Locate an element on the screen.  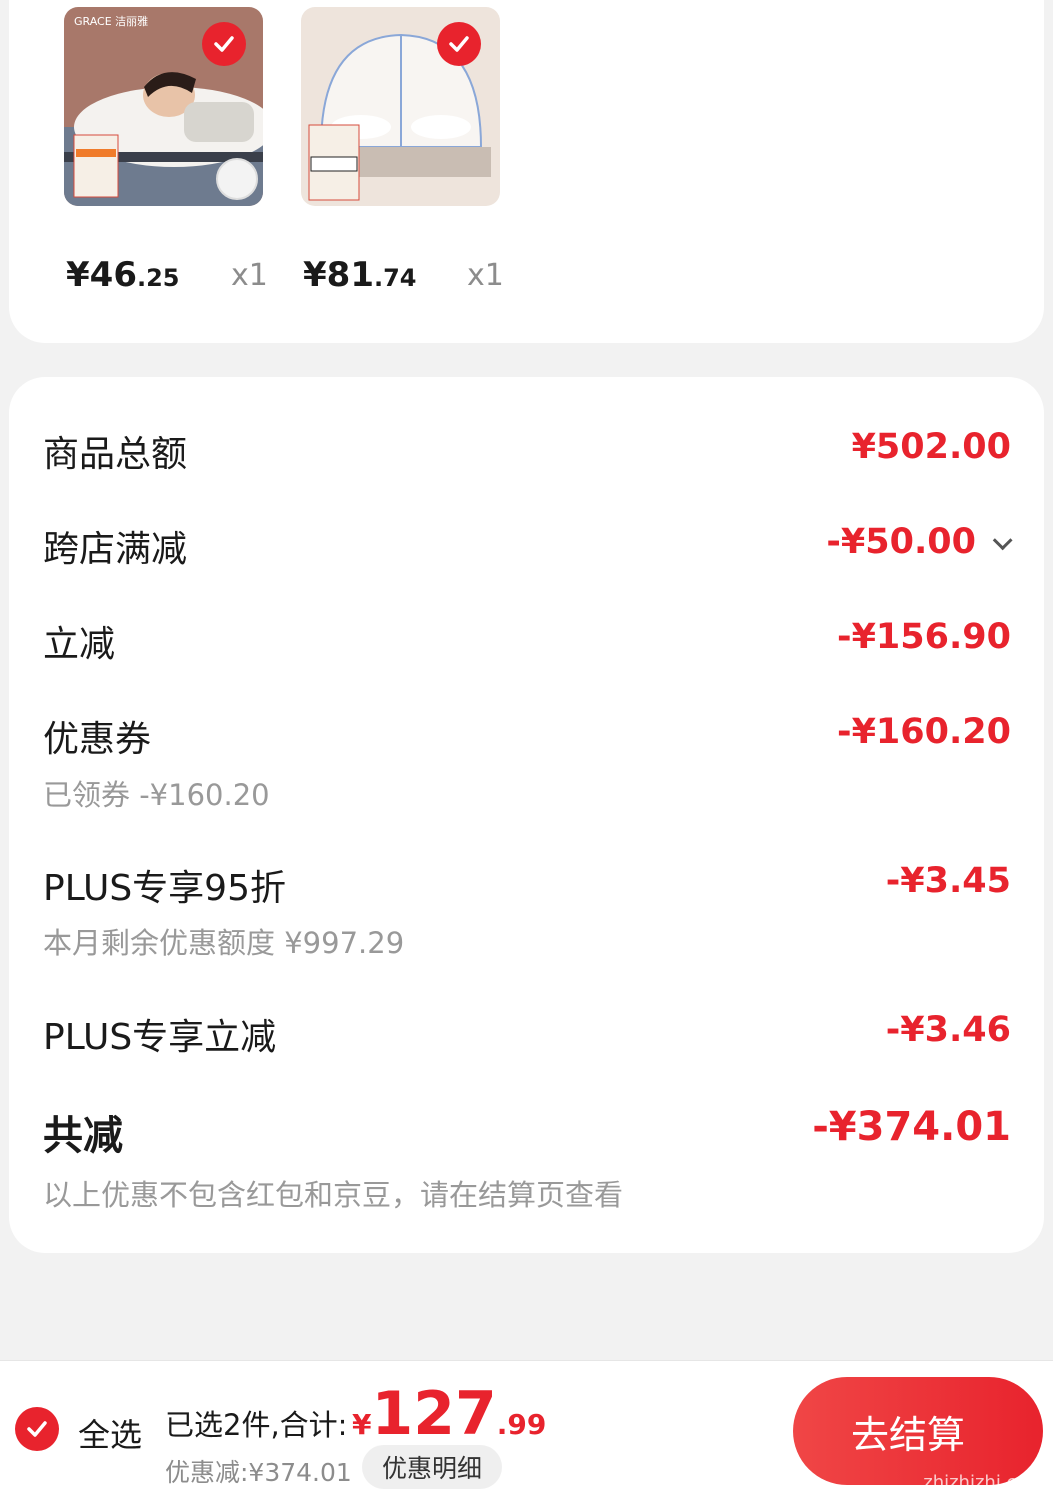
total-discount-value: -¥374.01 is located at coordinates (911, 1127).